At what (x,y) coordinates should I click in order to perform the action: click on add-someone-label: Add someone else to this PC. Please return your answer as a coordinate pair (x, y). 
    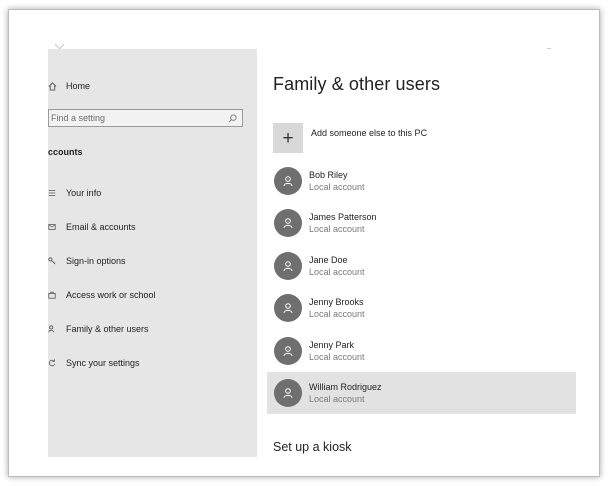
    Looking at the image, I should click on (369, 133).